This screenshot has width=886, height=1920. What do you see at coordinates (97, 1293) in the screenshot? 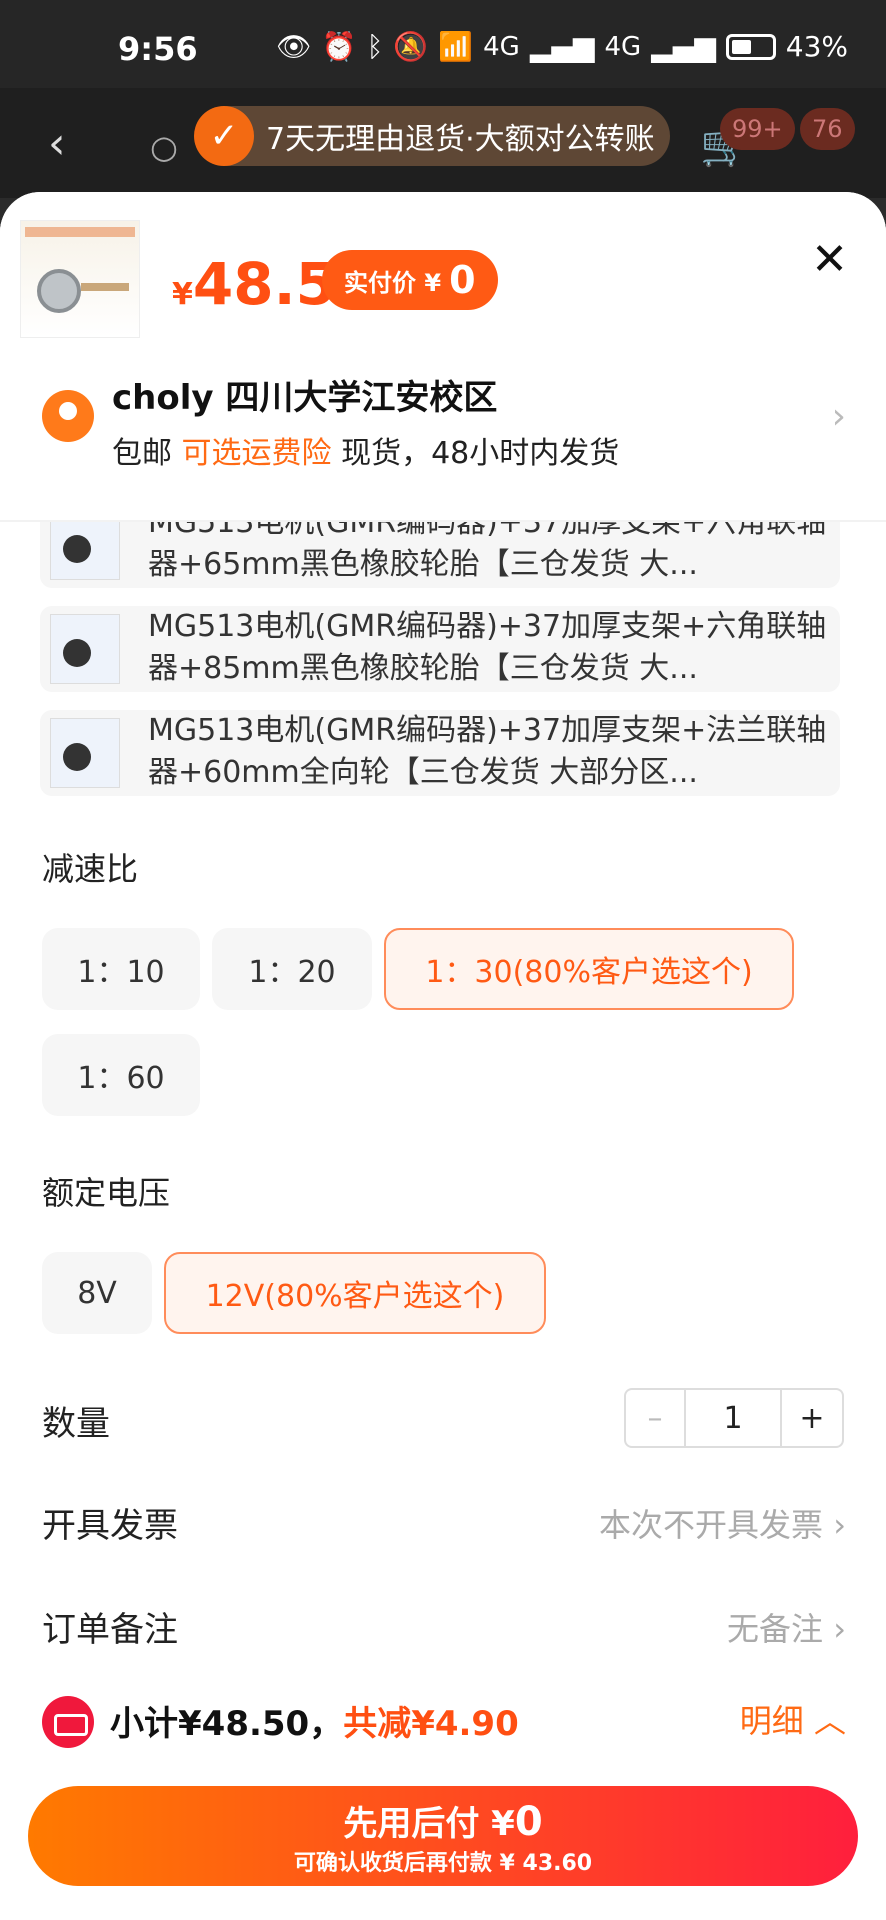
I see `voltage-option: 8V` at bounding box center [97, 1293].